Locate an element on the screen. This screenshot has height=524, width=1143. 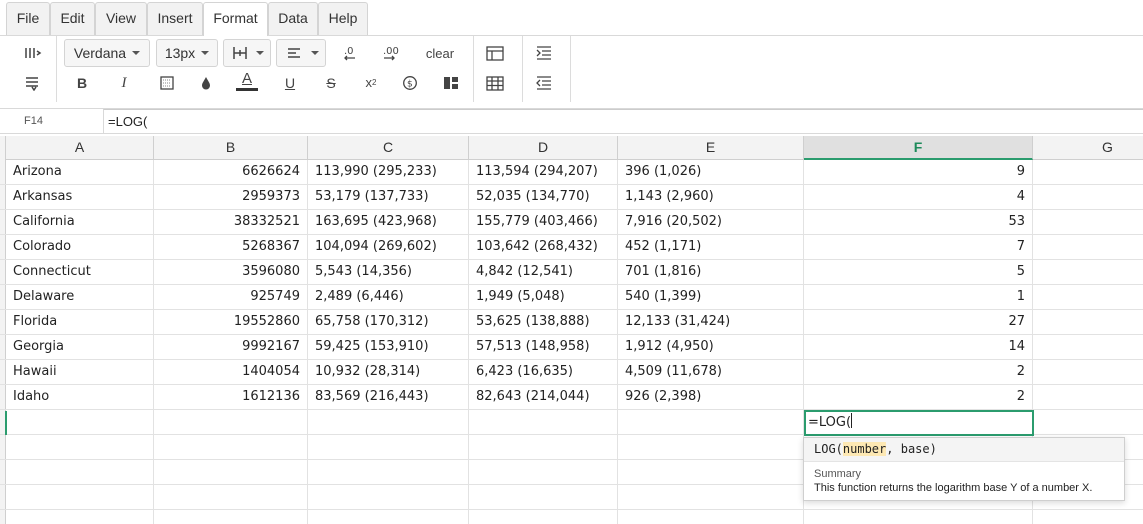
cell-c: 10,932 (28,314) is located at coordinates (388, 372).